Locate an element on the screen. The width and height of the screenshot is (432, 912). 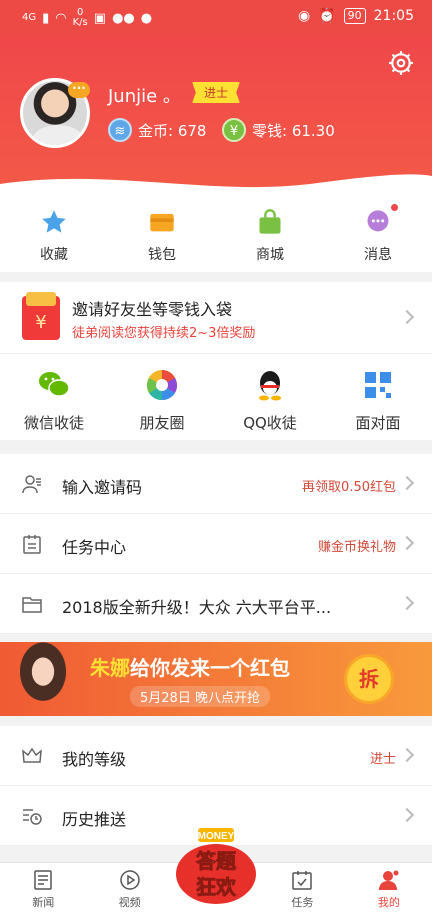
share-options: 微信收徒 朋友圈 QQ收徒 面对面 is located at coordinates (216, 397).